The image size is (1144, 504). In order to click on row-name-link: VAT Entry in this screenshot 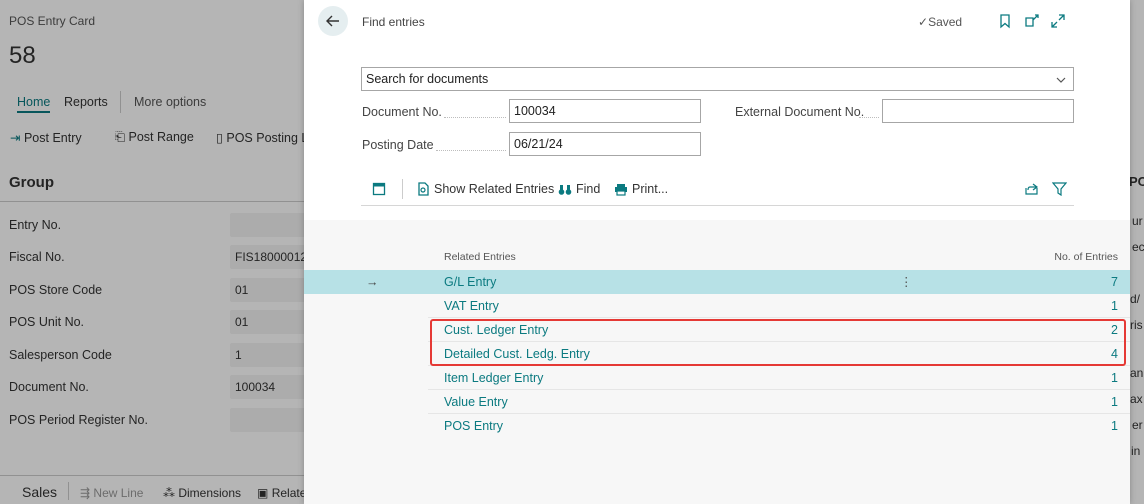, I will do `click(471, 306)`.